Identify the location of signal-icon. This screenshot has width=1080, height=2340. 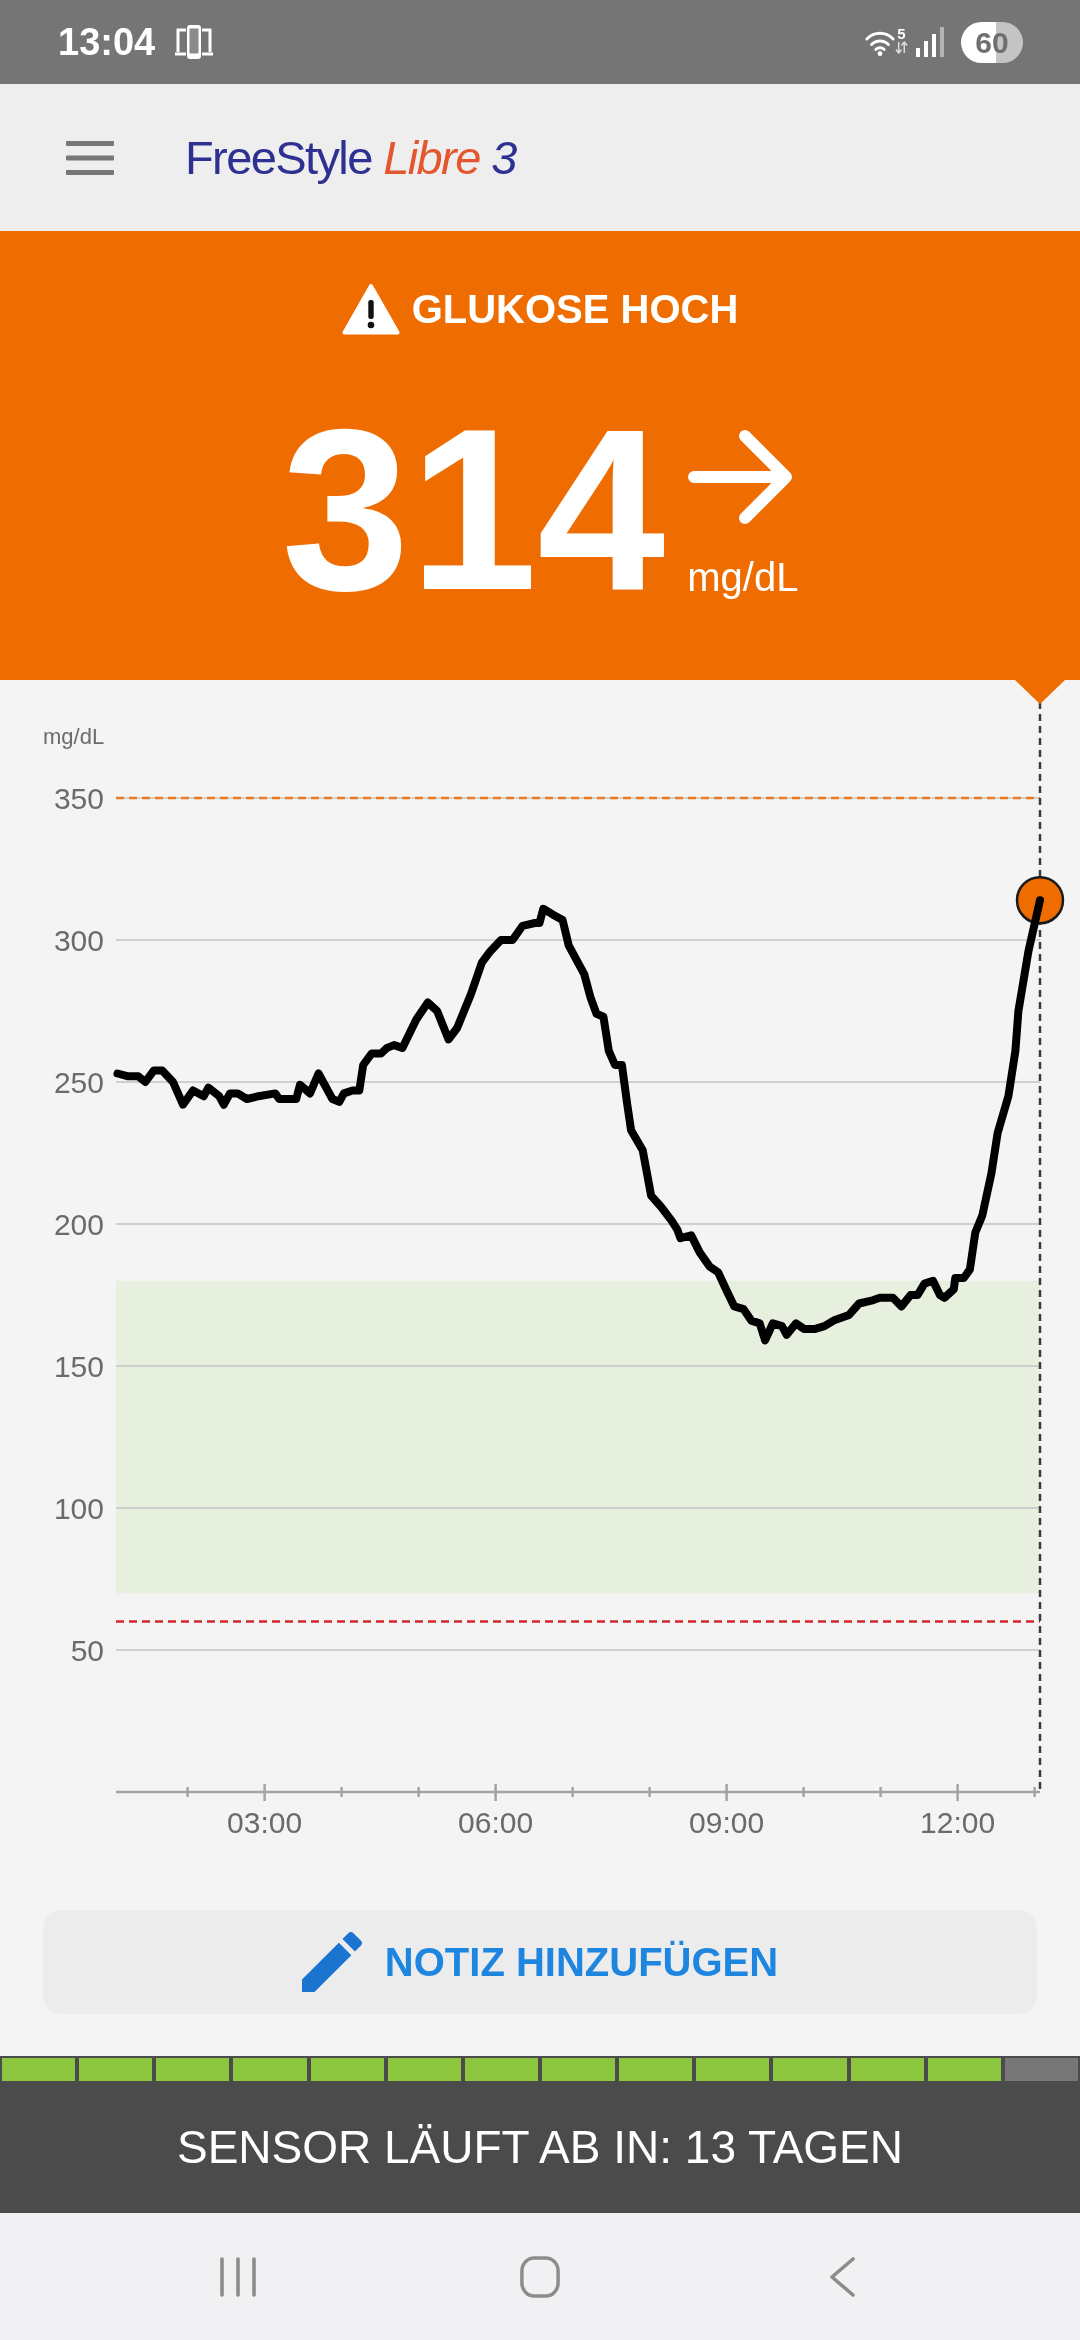
(930, 42).